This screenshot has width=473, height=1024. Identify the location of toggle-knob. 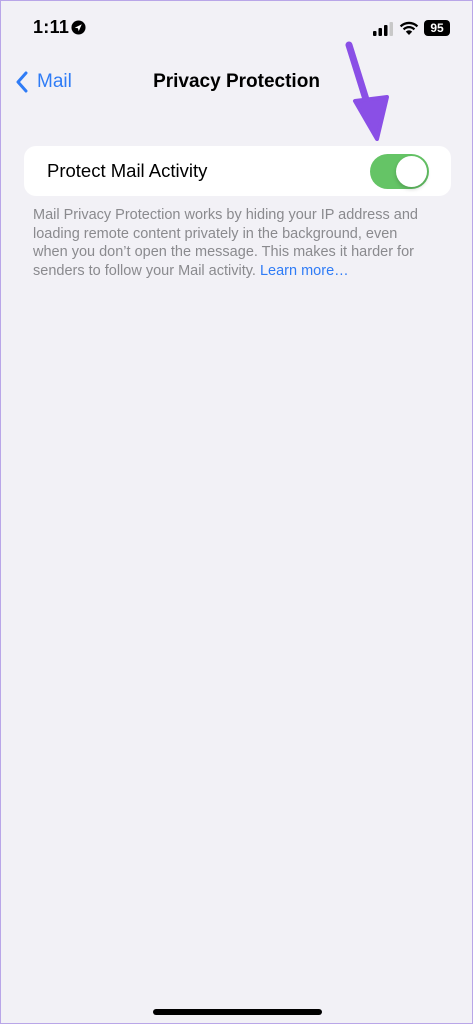
(411, 171).